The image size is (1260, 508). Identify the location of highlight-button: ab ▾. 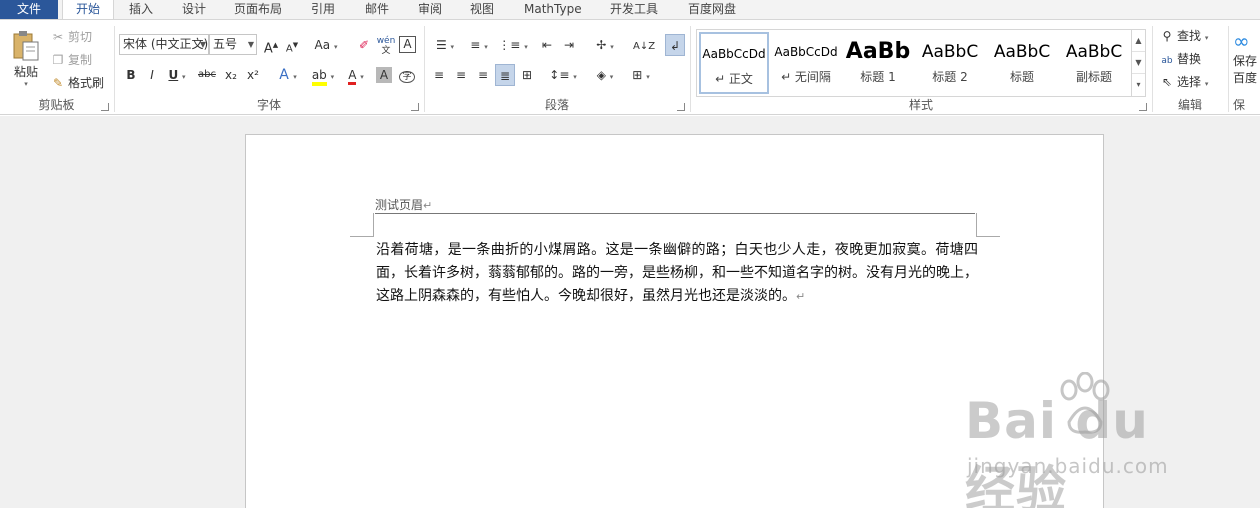
(323, 75).